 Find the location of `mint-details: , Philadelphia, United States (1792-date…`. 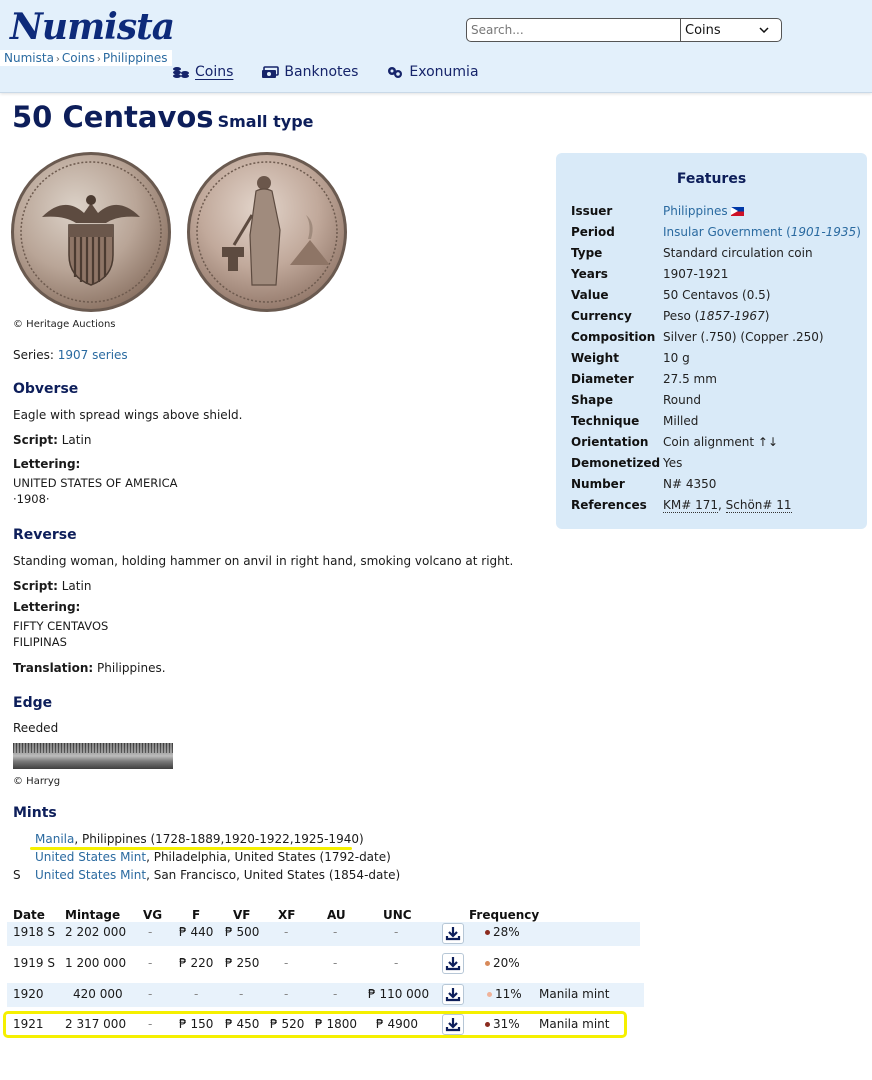

mint-details: , Philadelphia, United States (1792-date… is located at coordinates (268, 857).